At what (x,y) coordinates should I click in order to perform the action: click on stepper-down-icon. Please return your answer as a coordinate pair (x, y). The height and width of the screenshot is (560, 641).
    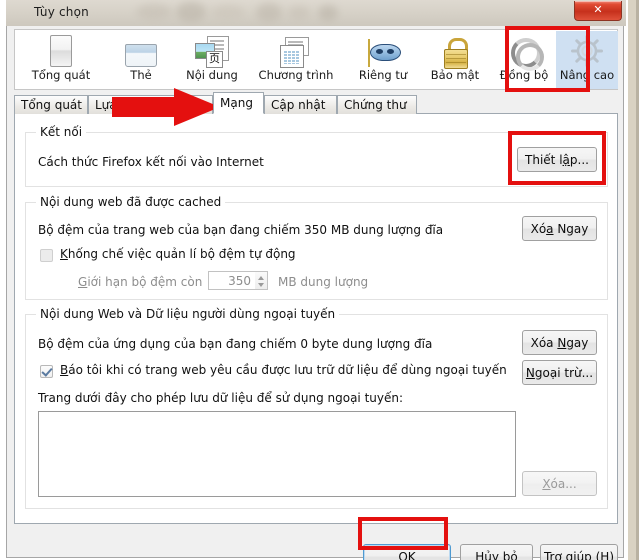
    Looking at the image, I should click on (261, 285).